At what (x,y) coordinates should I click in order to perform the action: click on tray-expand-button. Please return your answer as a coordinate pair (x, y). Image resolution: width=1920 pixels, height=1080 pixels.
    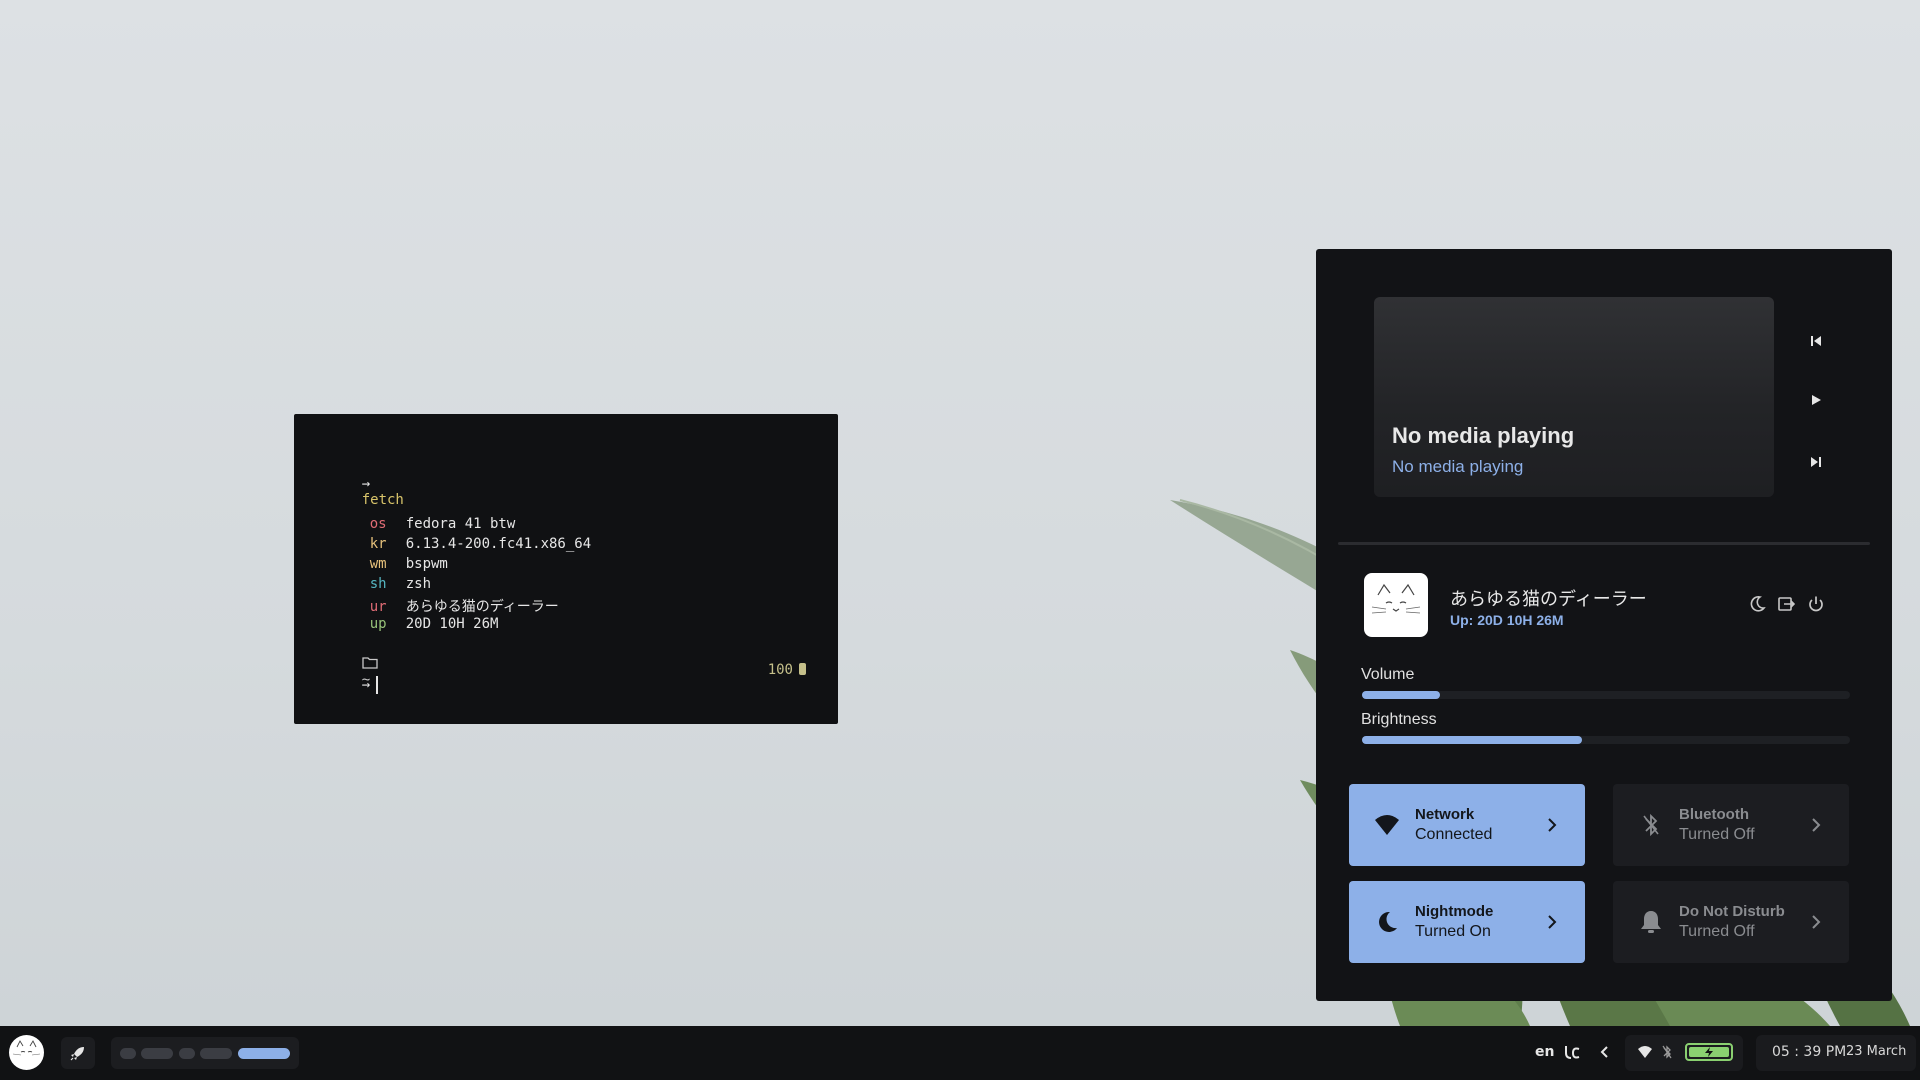
    Looking at the image, I should click on (1604, 1052).